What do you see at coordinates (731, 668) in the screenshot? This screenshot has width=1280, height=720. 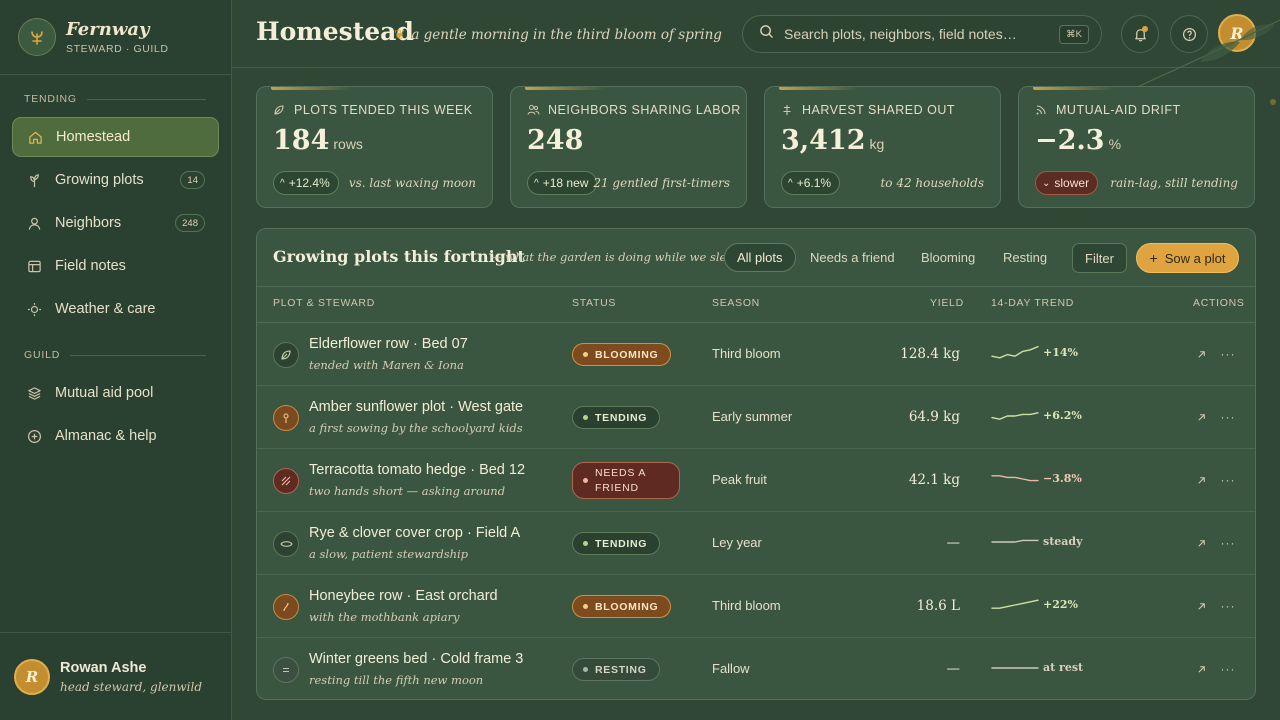 I see `season-cell: Fallow` at bounding box center [731, 668].